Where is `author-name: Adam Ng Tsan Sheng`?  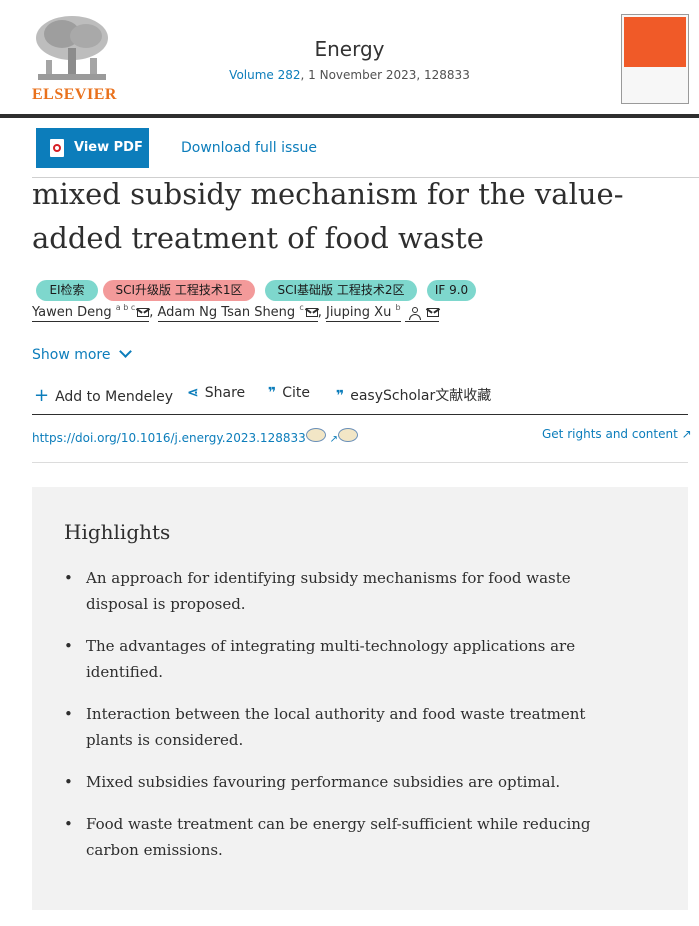
author-name: Adam Ng Tsan Sheng is located at coordinates (226, 312).